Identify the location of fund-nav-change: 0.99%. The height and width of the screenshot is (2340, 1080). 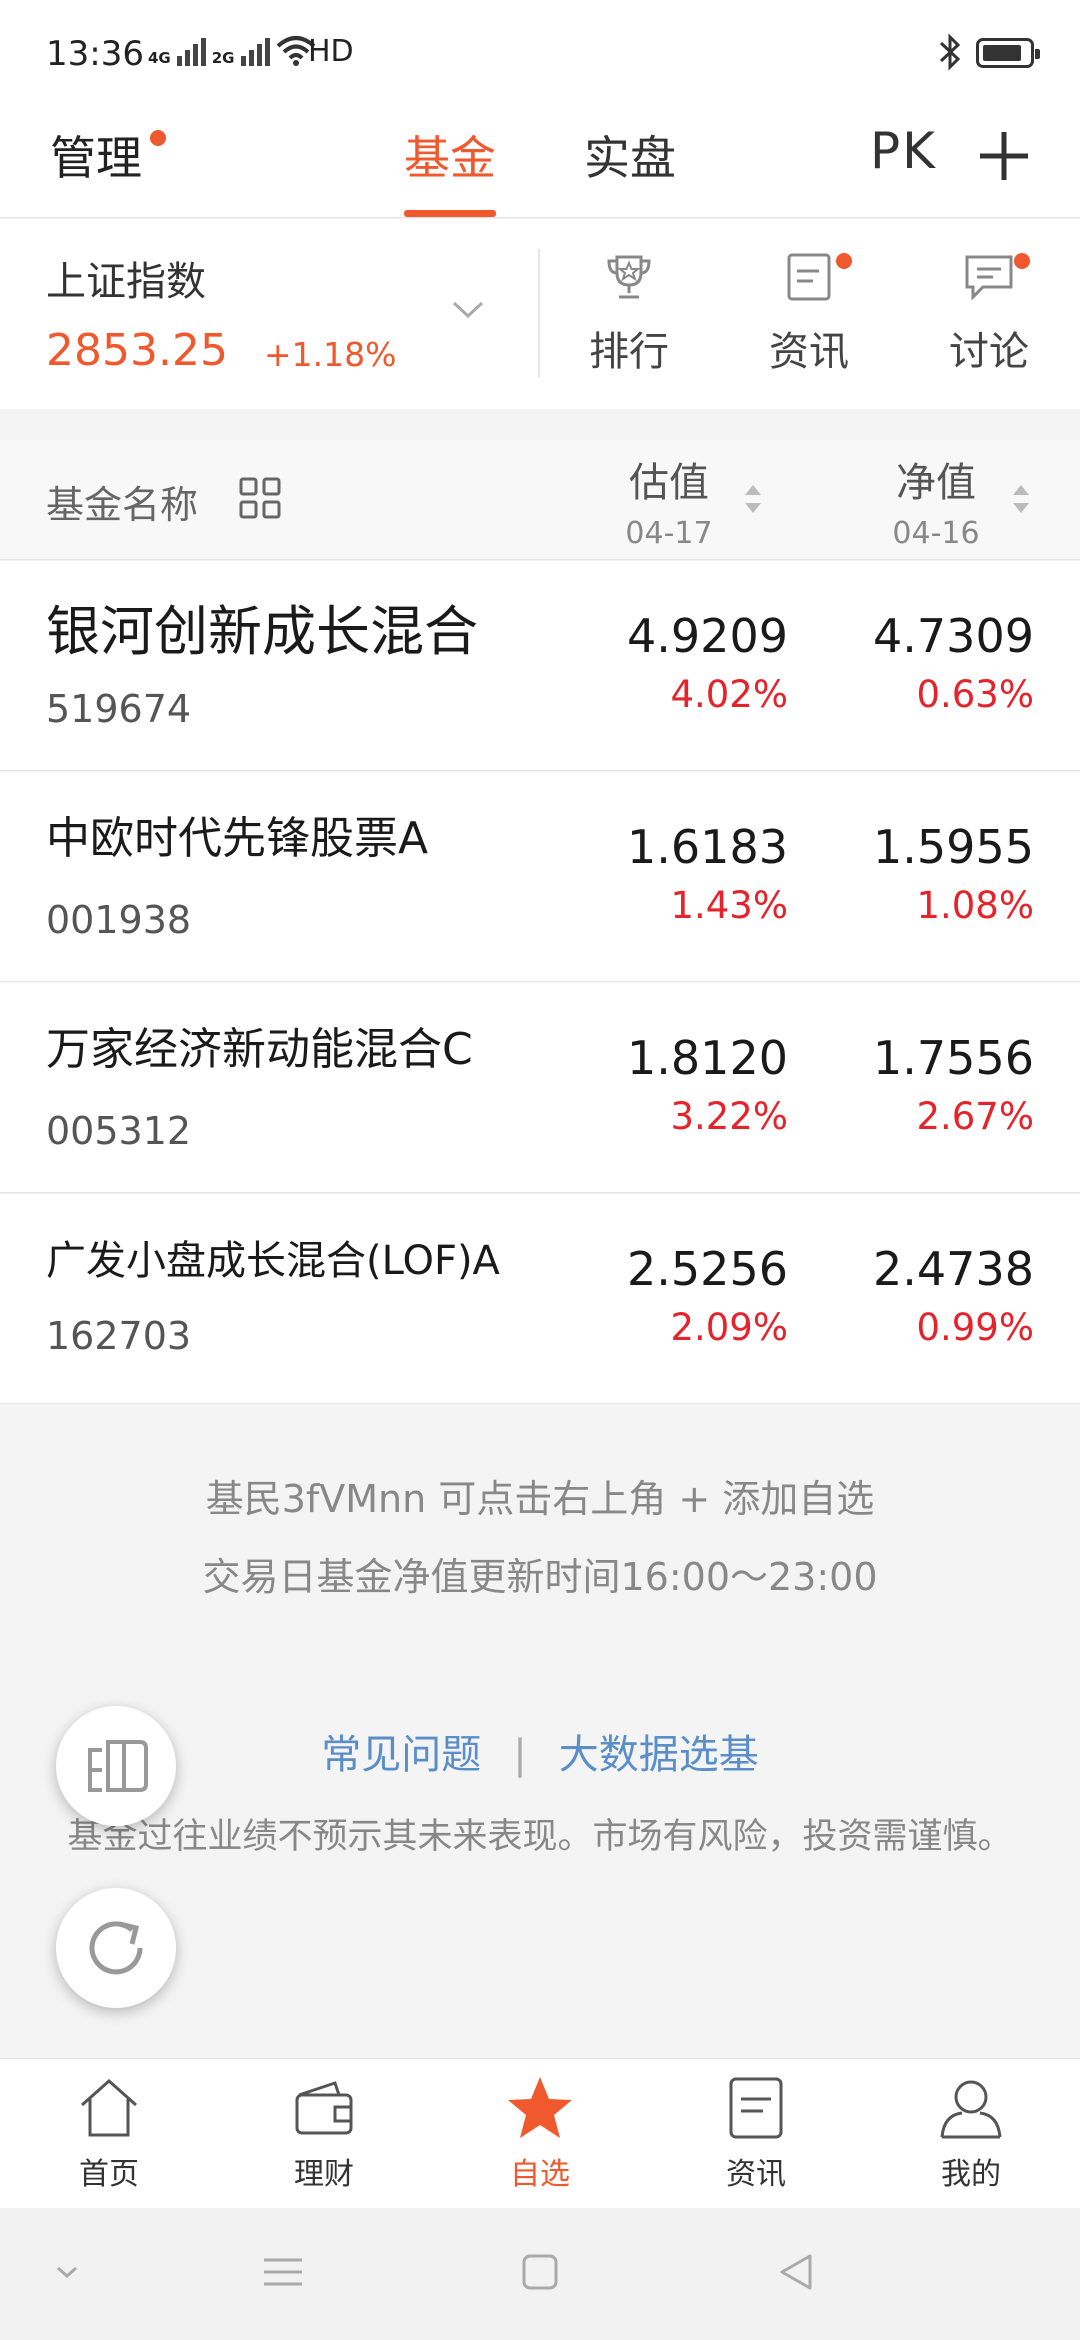
(975, 1327).